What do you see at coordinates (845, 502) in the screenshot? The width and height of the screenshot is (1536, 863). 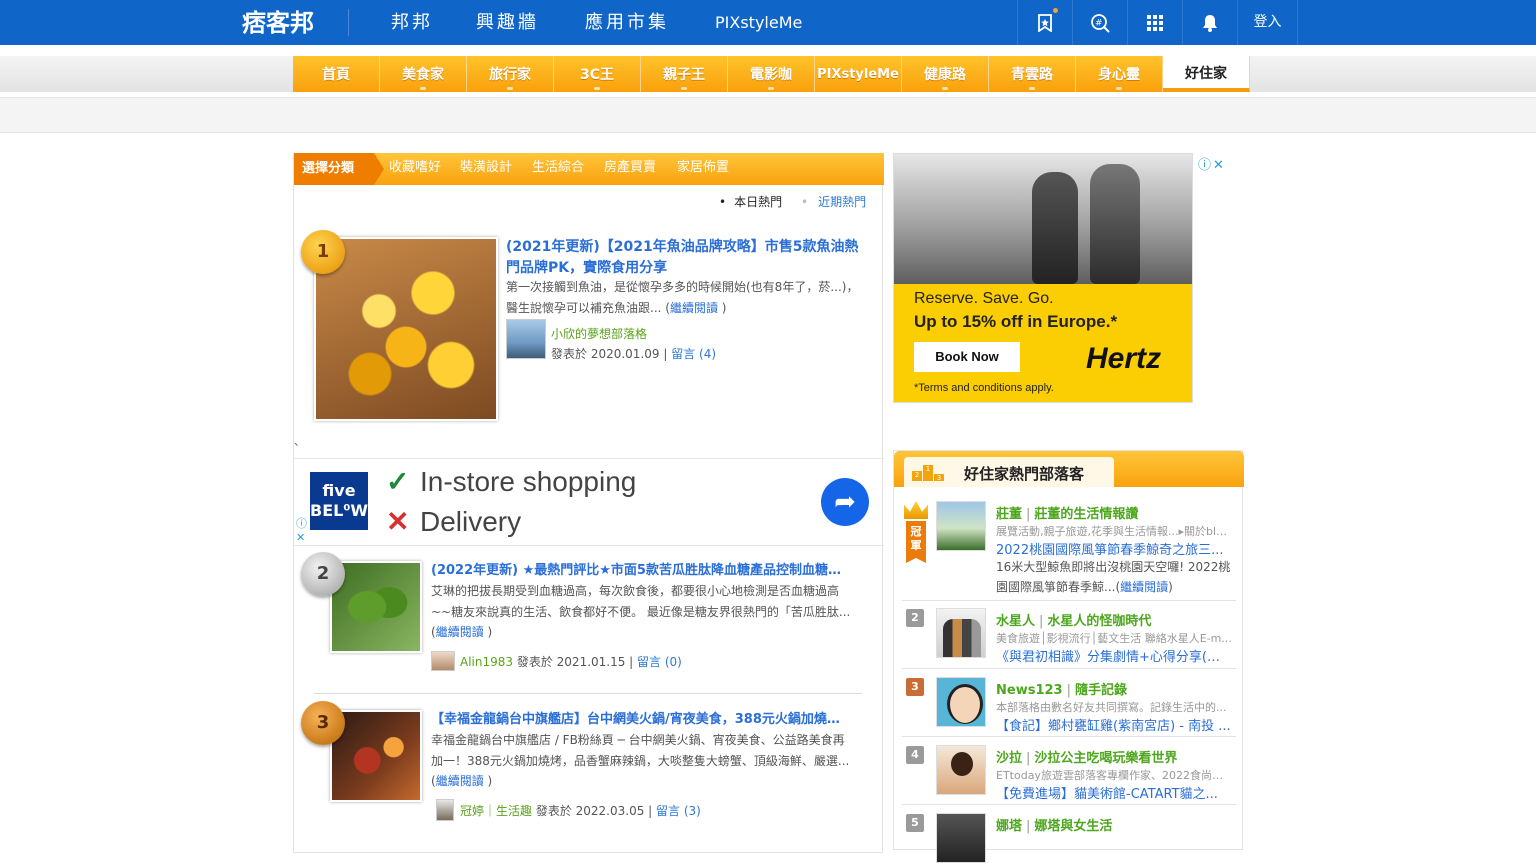 I see `directions-arrow-icon: ➦` at bounding box center [845, 502].